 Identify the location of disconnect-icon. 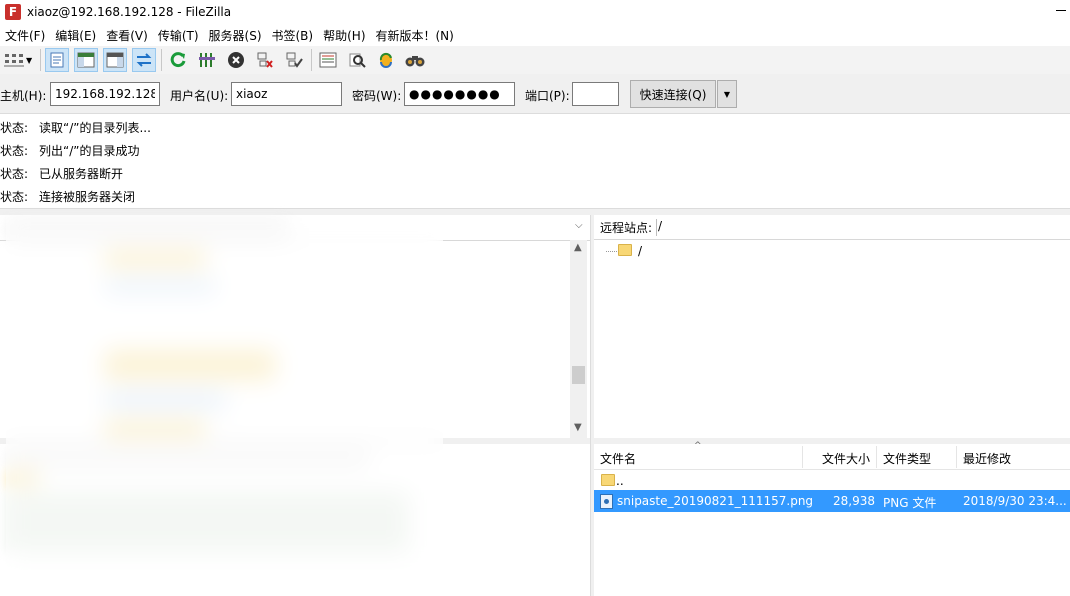
(265, 60).